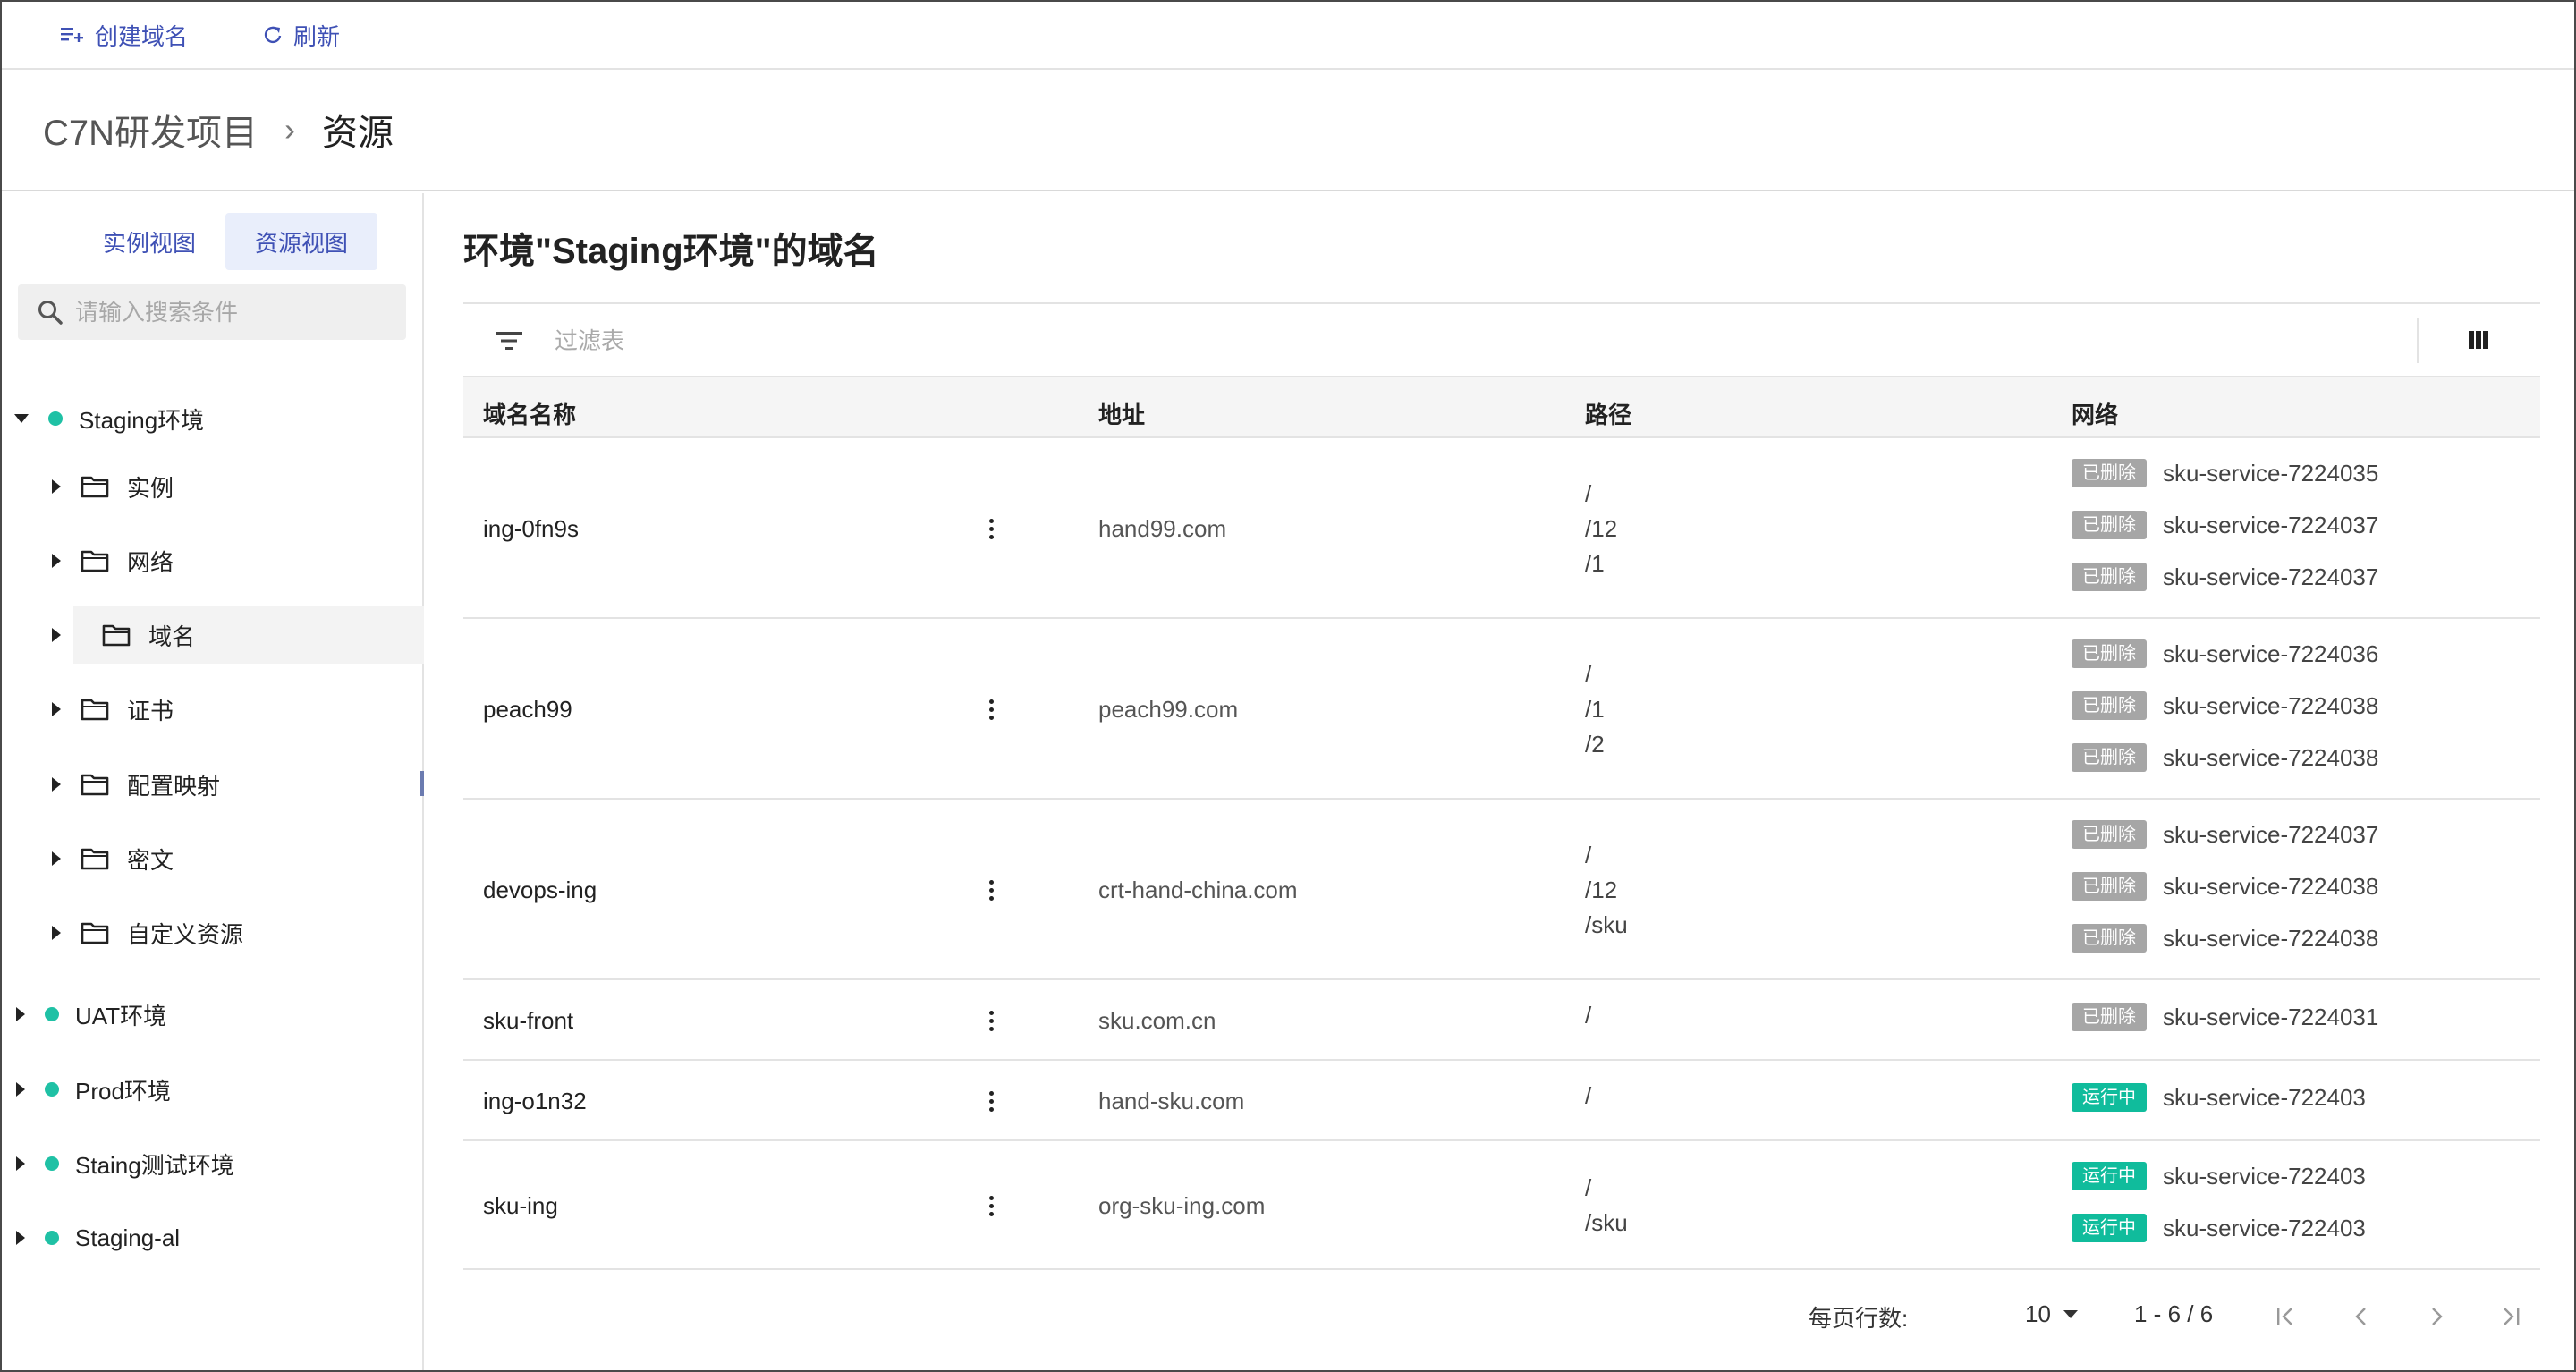  I want to click on domain-name: sku-ing, so click(520, 1206).